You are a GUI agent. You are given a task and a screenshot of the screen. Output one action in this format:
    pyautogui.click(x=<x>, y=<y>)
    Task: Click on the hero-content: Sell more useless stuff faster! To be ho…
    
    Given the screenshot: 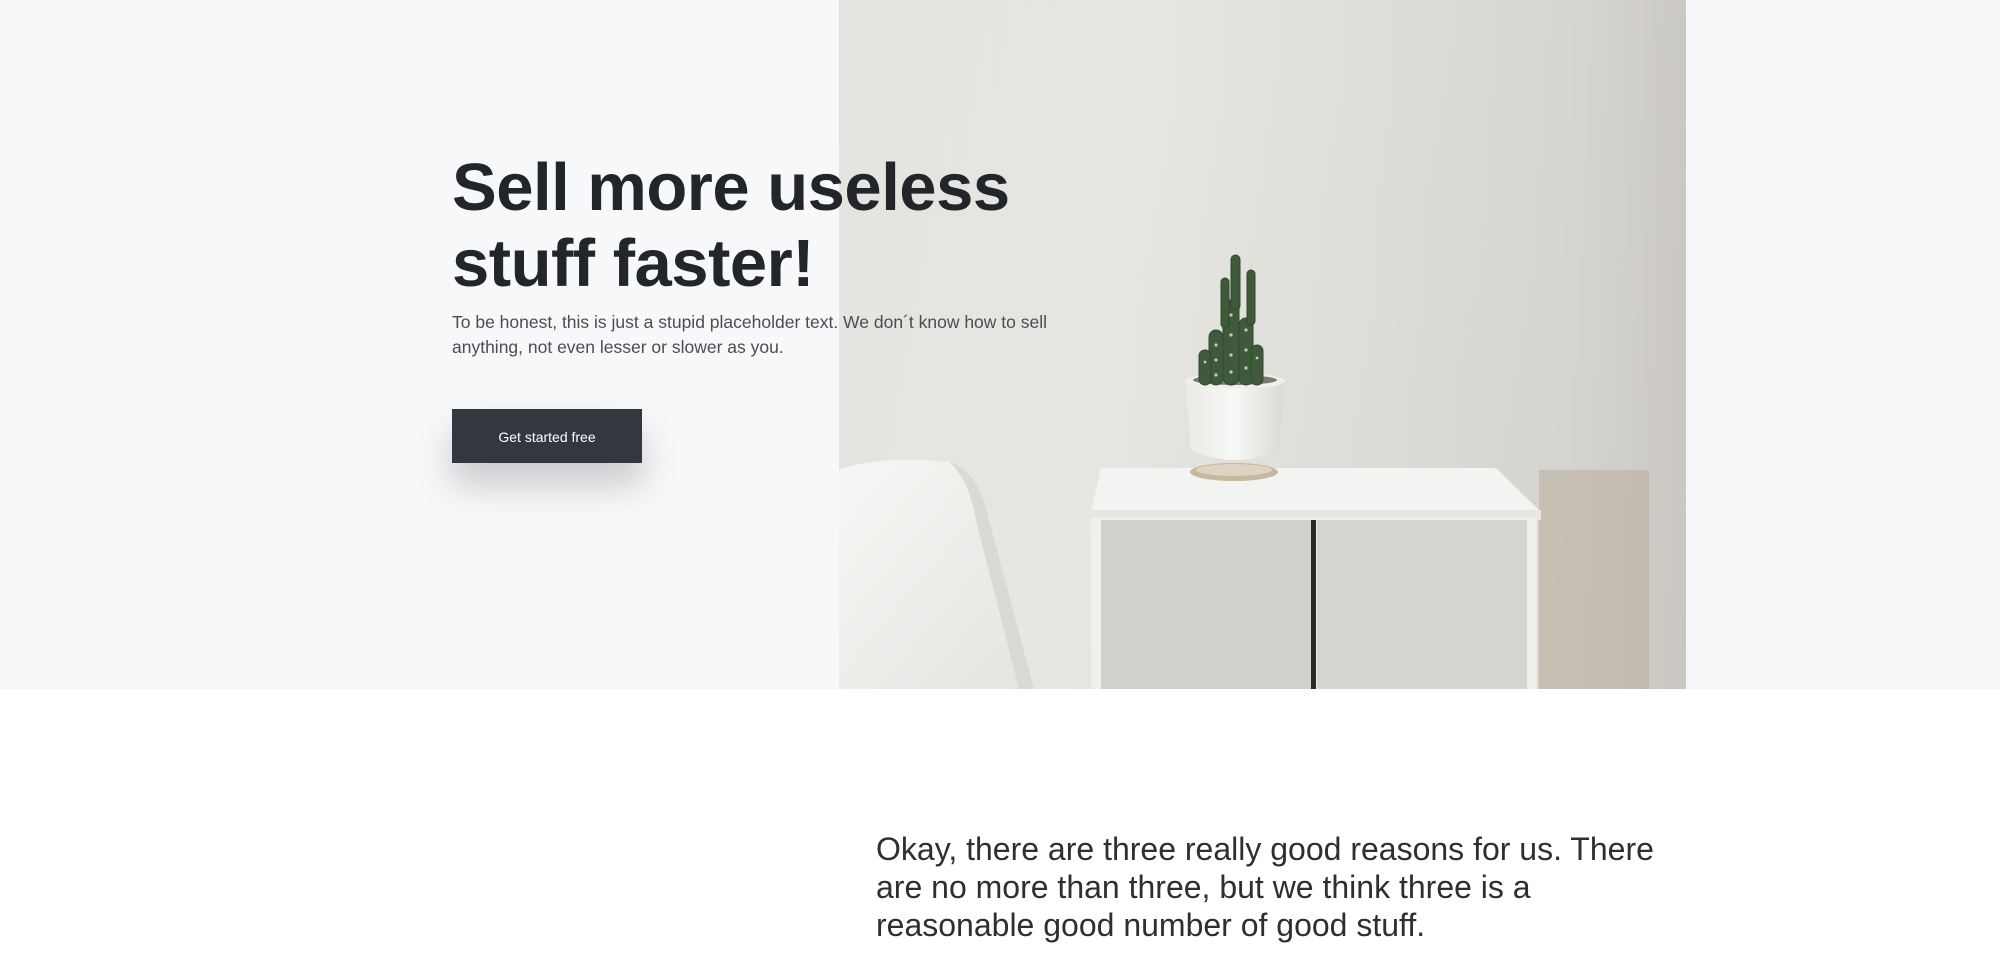 What is the action you would take?
    pyautogui.click(x=777, y=255)
    